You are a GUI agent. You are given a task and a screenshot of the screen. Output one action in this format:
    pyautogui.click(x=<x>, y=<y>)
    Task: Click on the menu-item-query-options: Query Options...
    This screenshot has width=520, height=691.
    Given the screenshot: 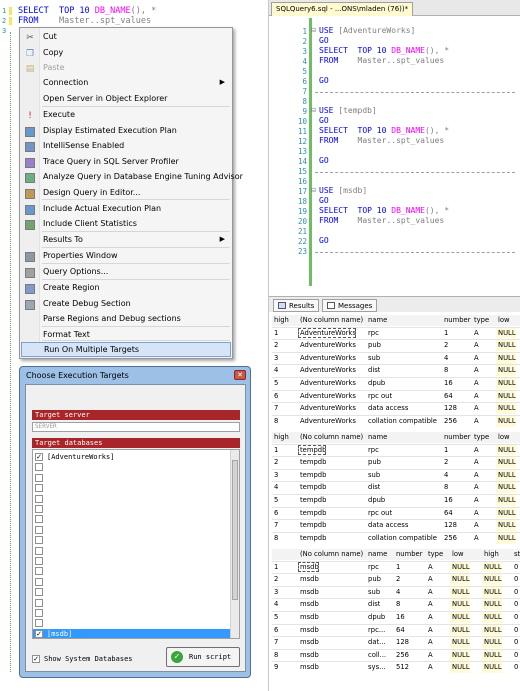 What is the action you would take?
    pyautogui.click(x=126, y=272)
    